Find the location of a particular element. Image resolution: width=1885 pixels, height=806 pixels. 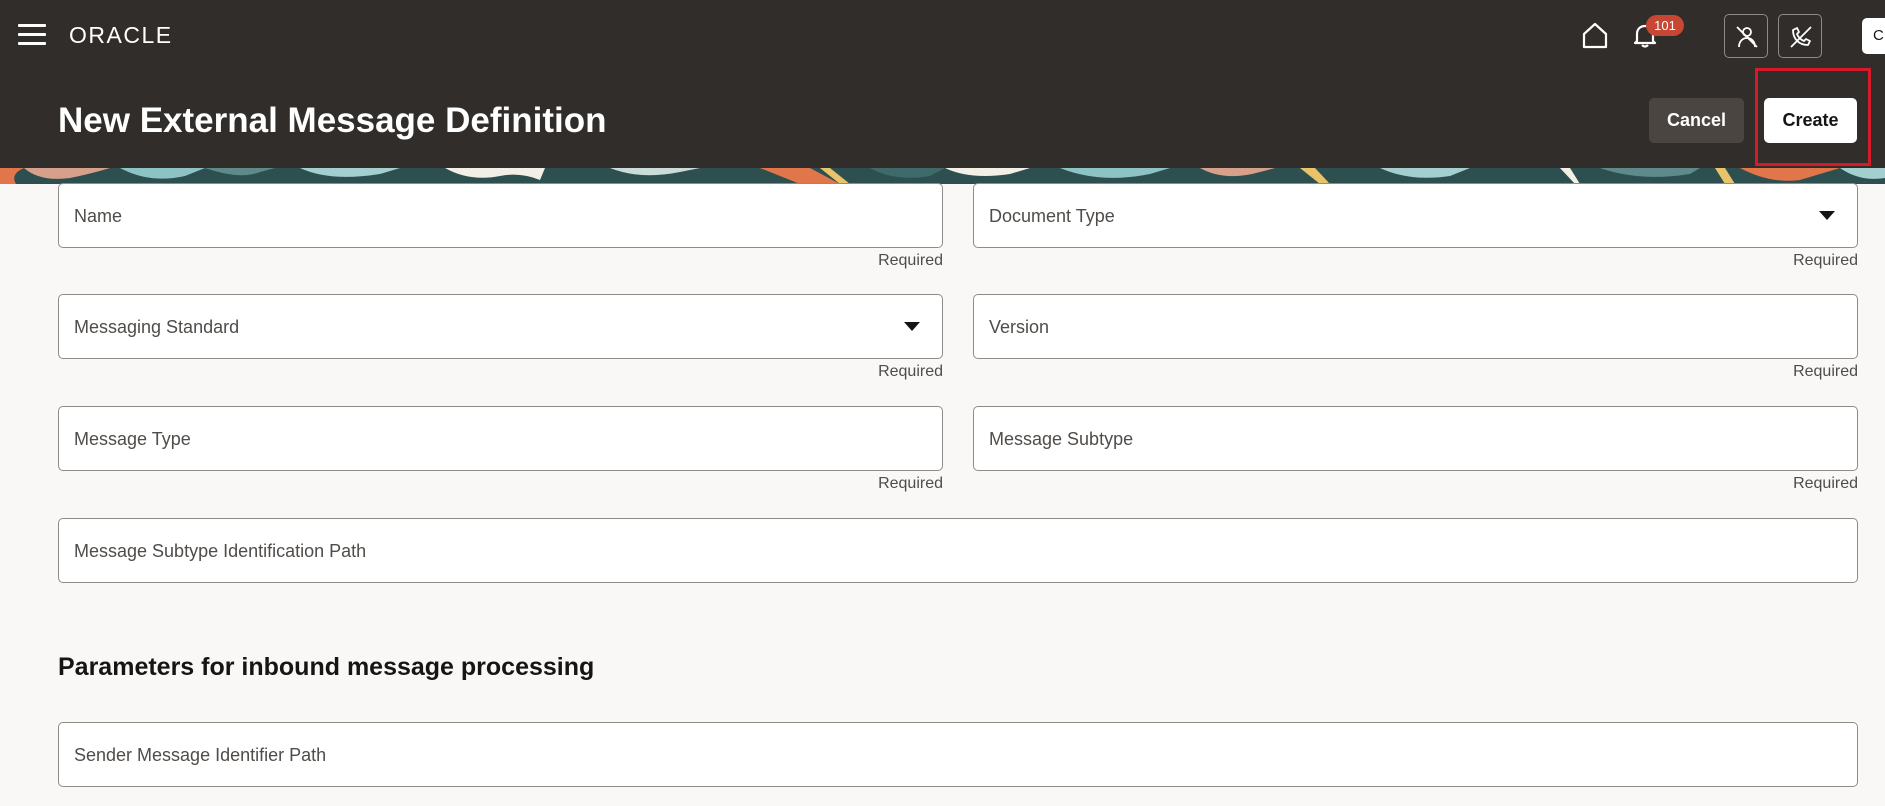

message-subtype-identification-path-field: Message Subtype Identification Path is located at coordinates (958, 550).